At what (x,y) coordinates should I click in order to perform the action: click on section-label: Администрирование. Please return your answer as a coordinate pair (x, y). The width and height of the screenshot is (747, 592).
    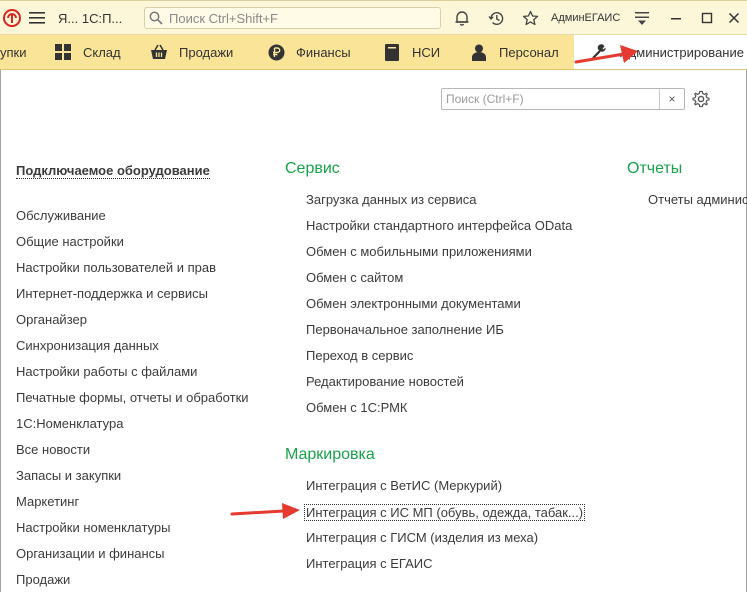
    Looking at the image, I should click on (682, 52).